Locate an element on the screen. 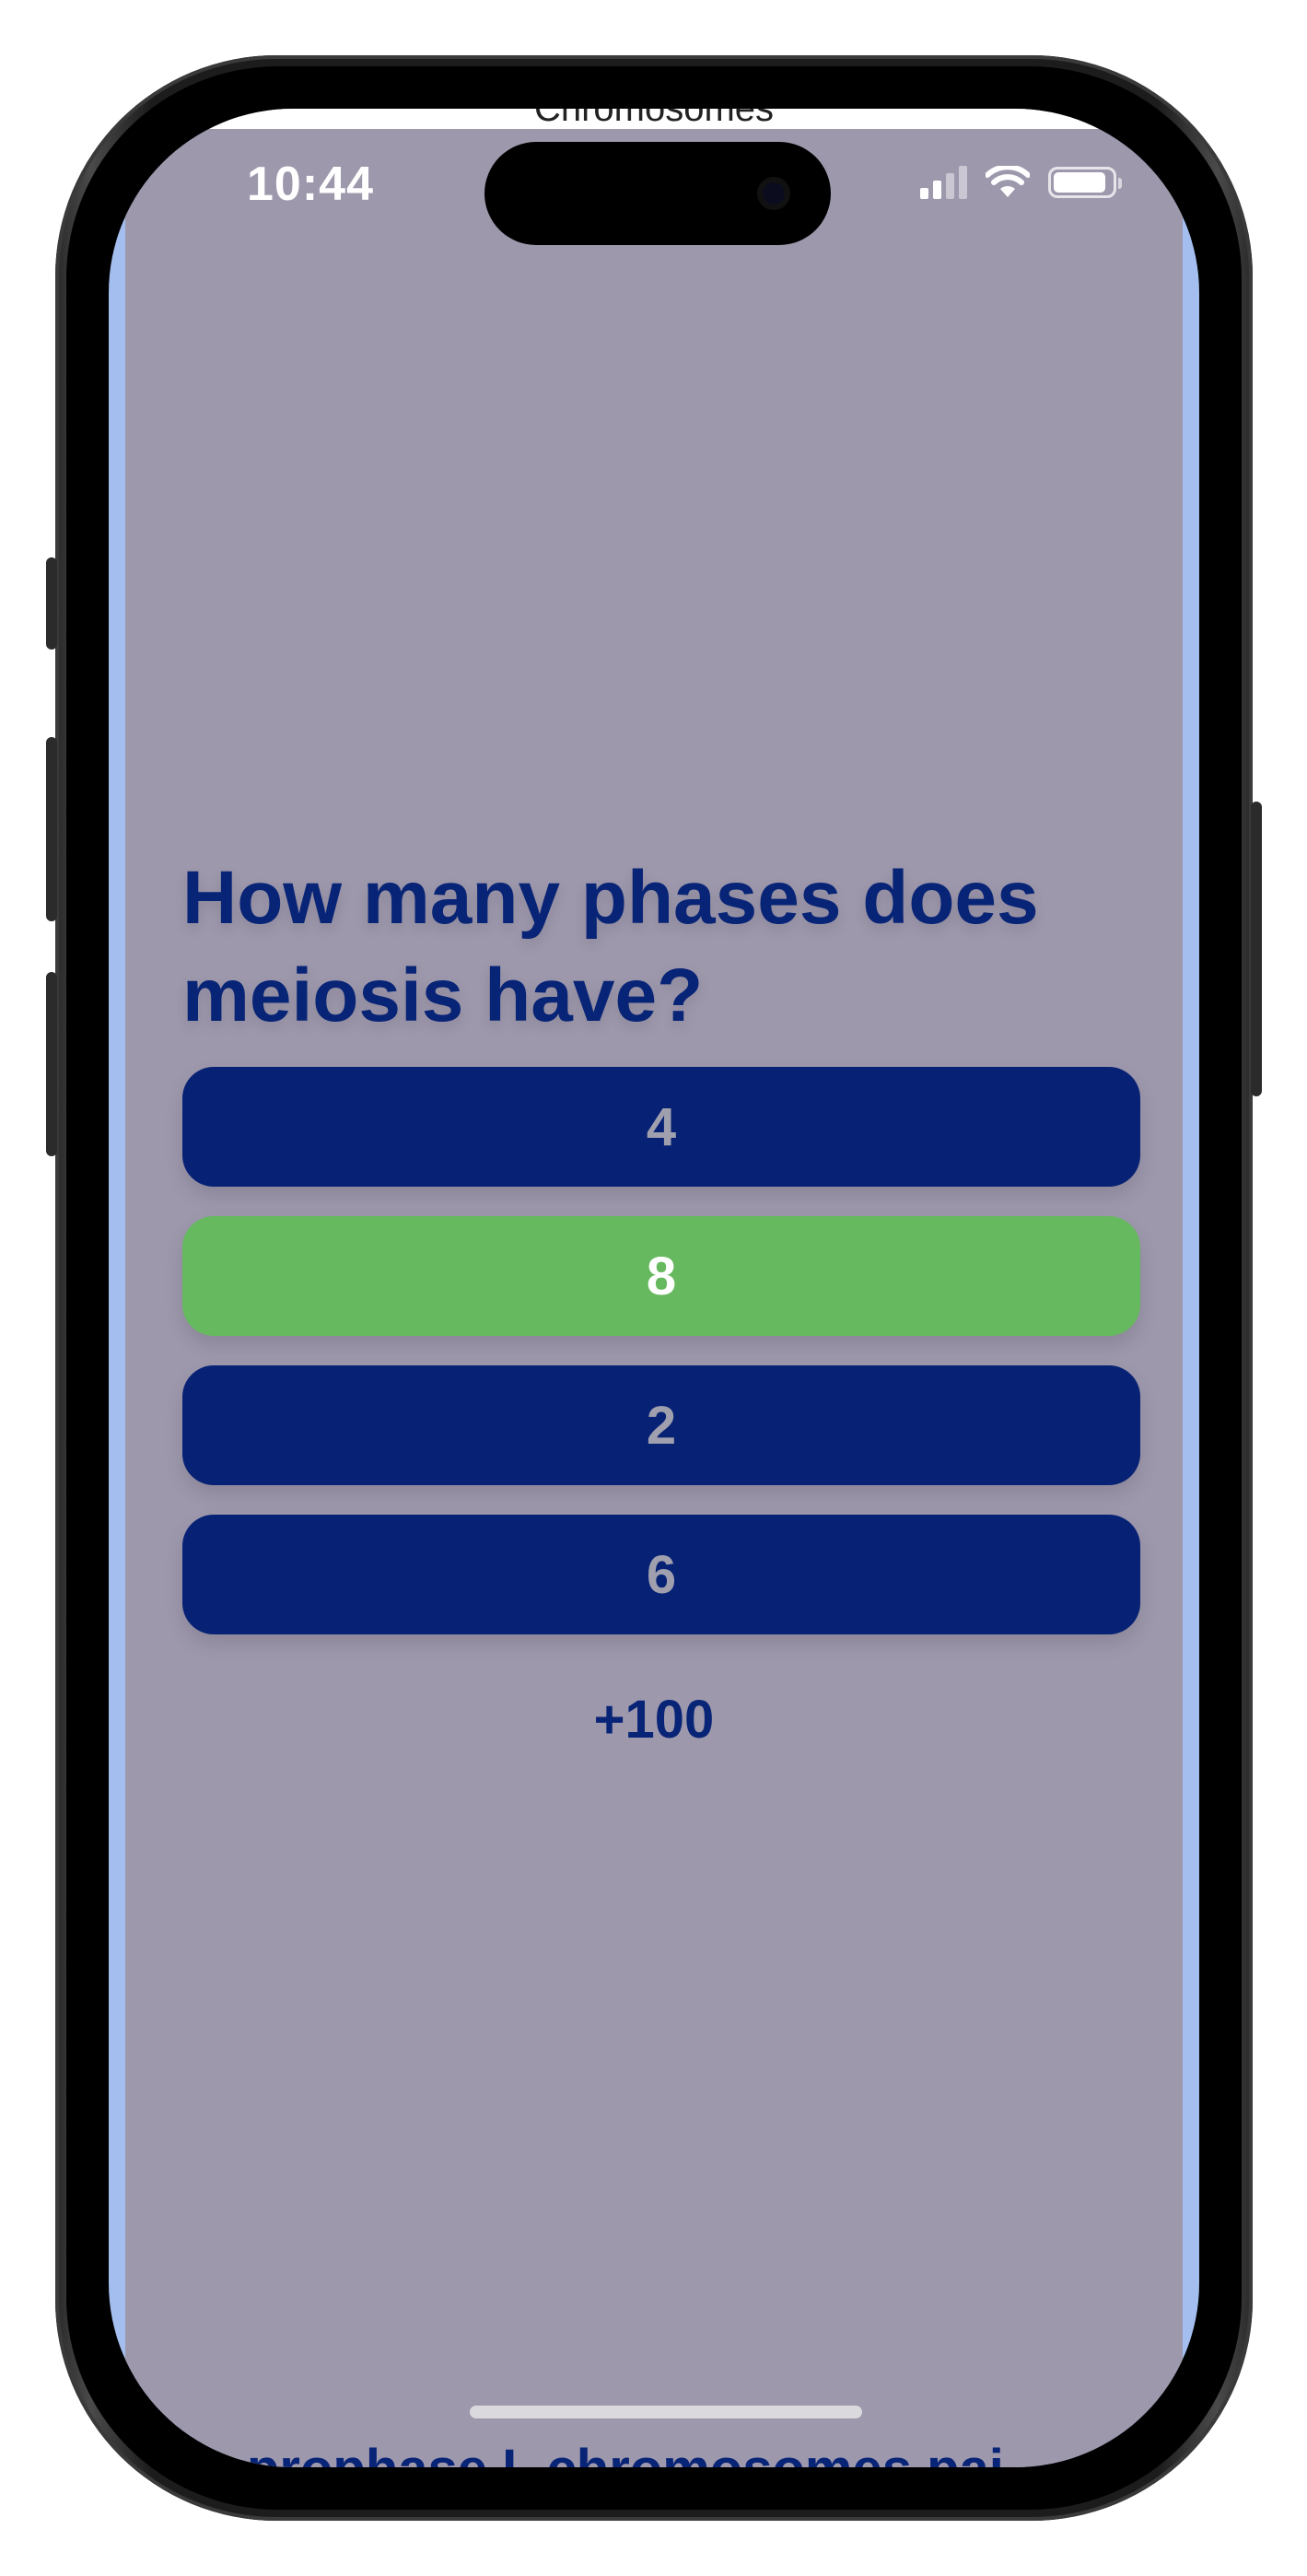 Image resolution: width=1307 pixels, height=2576 pixels. action-button is located at coordinates (52, 603).